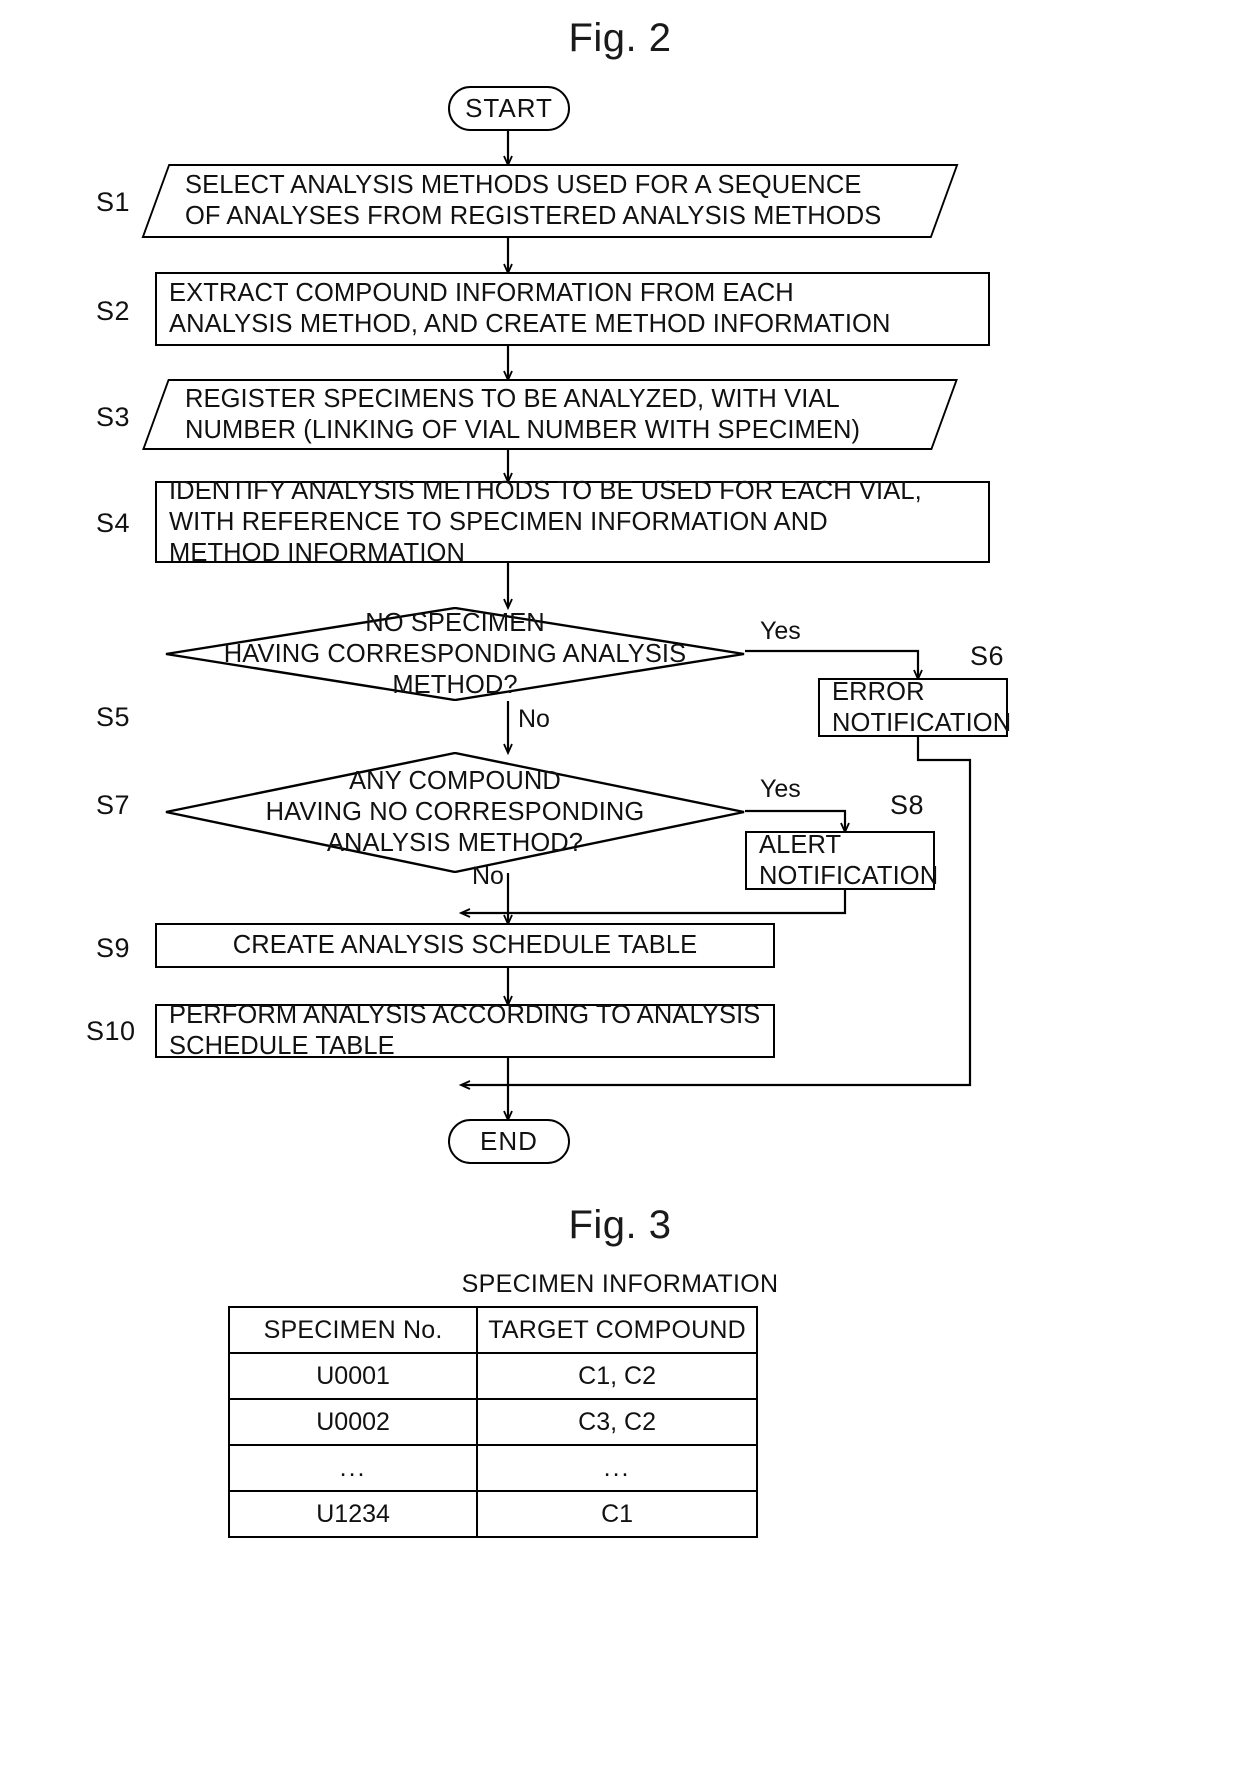 This screenshot has width=1240, height=1777. Describe the element at coordinates (907, 805) in the screenshot. I see `step-ref-s8: S8` at that location.